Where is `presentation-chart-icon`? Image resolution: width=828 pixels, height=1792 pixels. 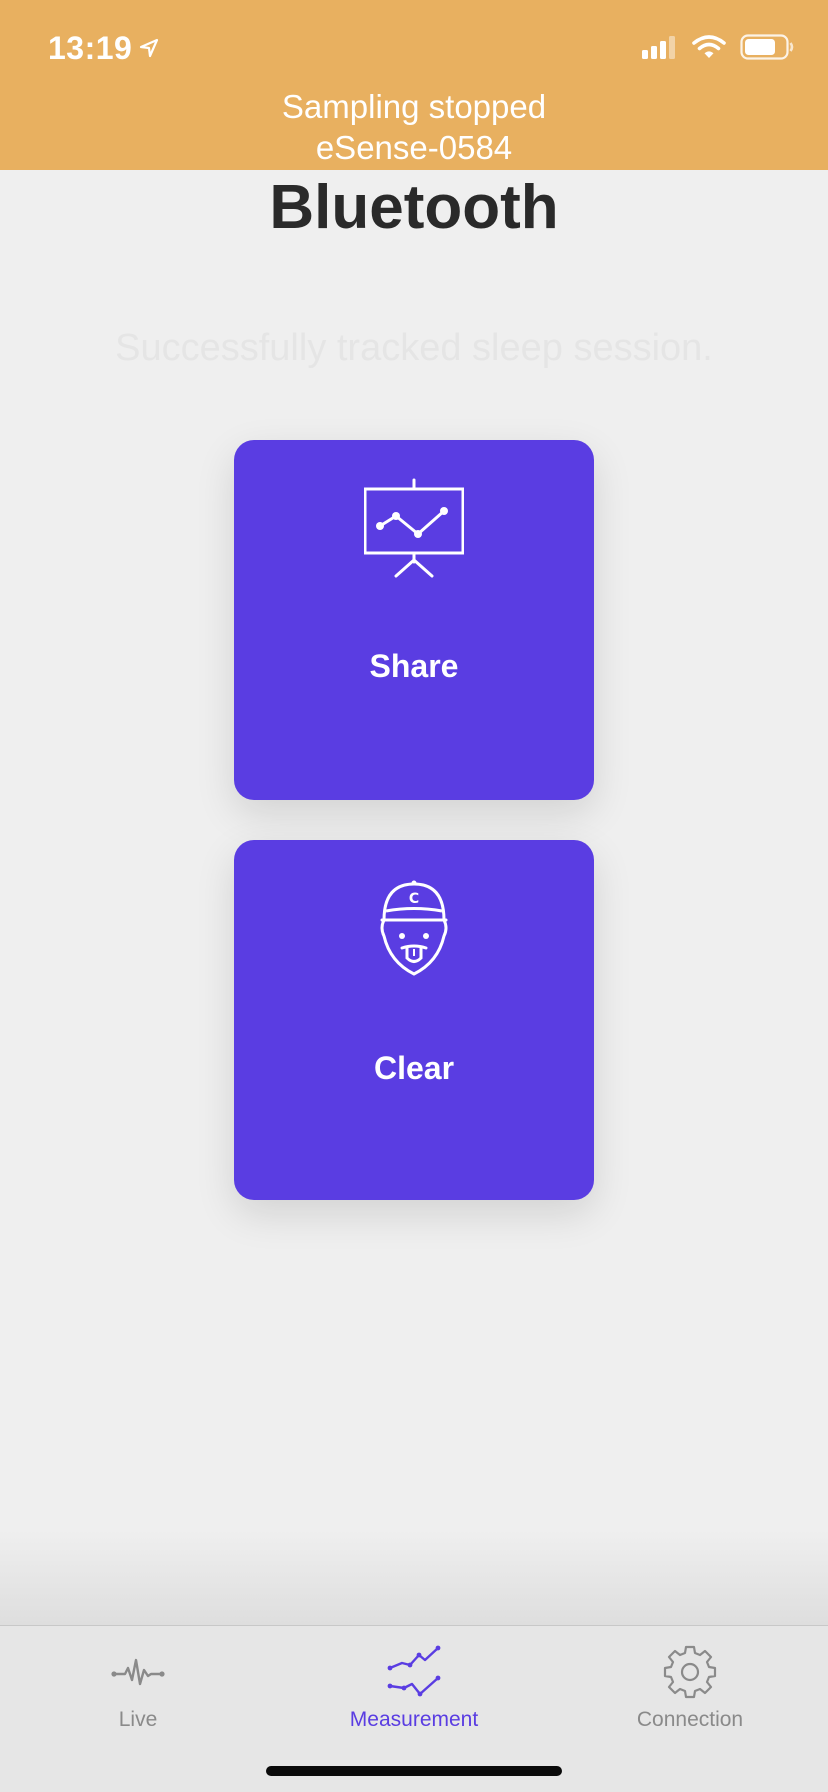 presentation-chart-icon is located at coordinates (414, 528).